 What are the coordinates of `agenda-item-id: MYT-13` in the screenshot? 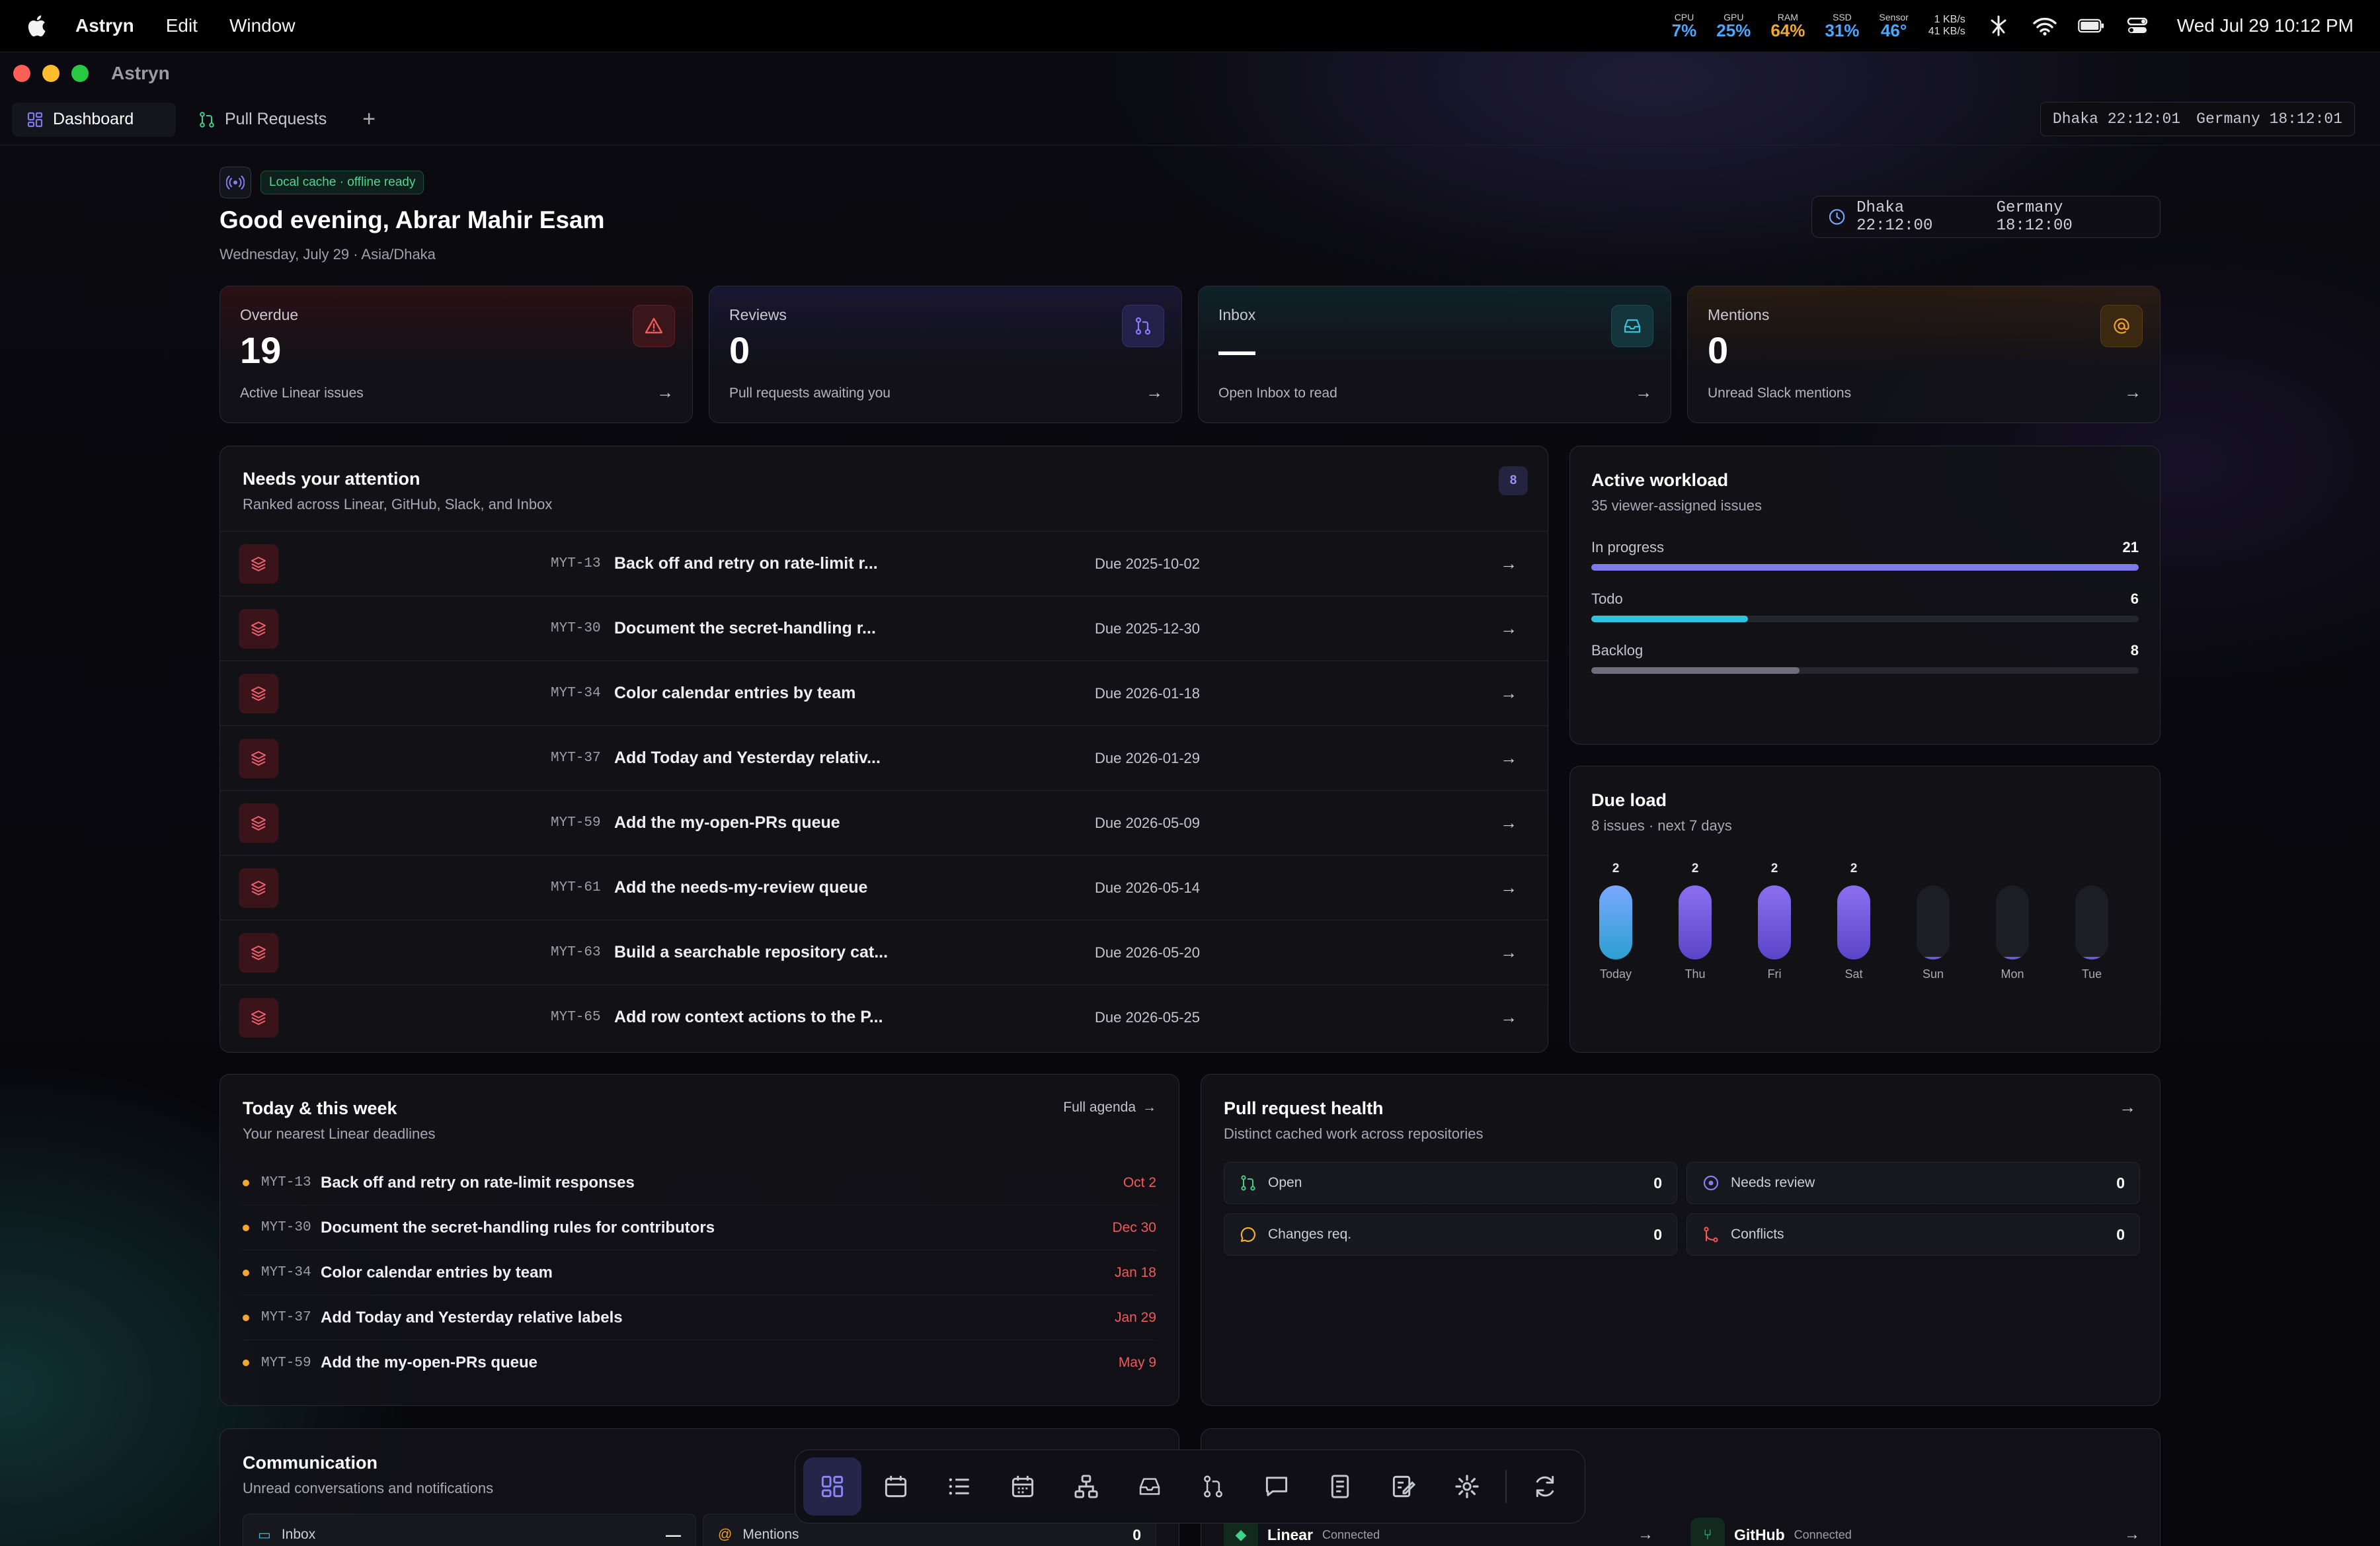 It's located at (286, 1182).